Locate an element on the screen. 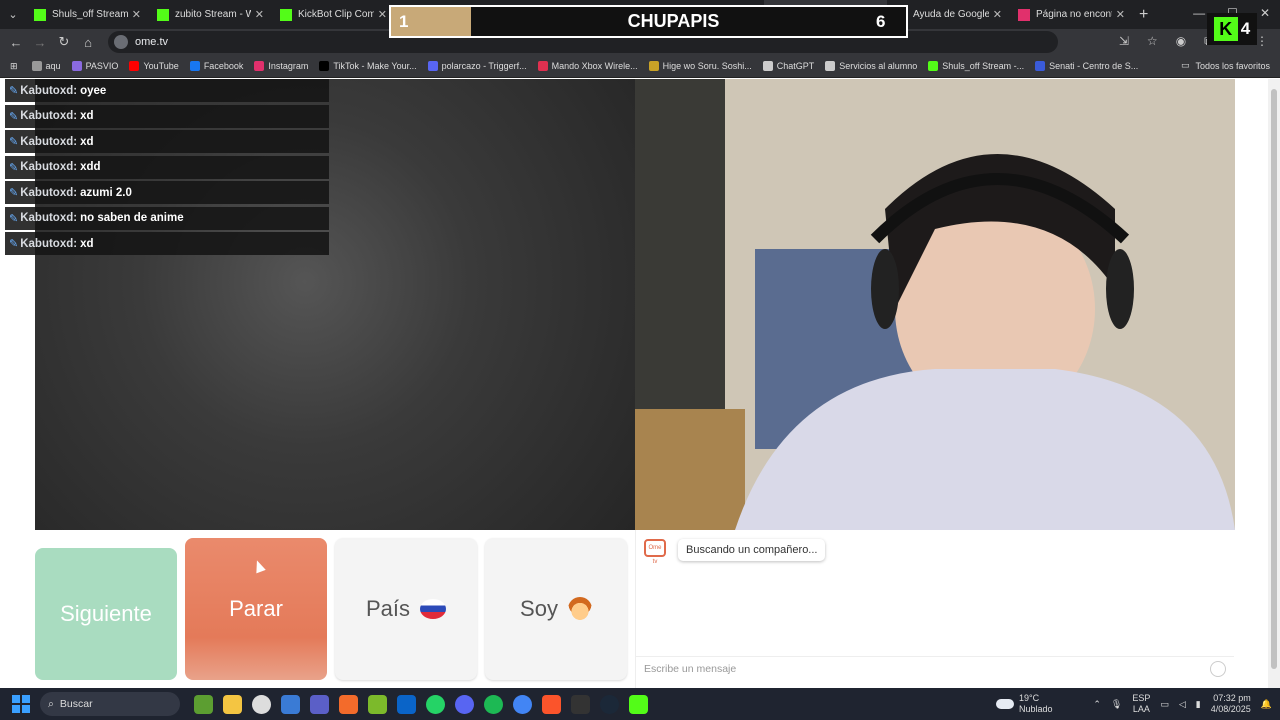  tab-search-dropdown: ⌄ is located at coordinates (13, 14).